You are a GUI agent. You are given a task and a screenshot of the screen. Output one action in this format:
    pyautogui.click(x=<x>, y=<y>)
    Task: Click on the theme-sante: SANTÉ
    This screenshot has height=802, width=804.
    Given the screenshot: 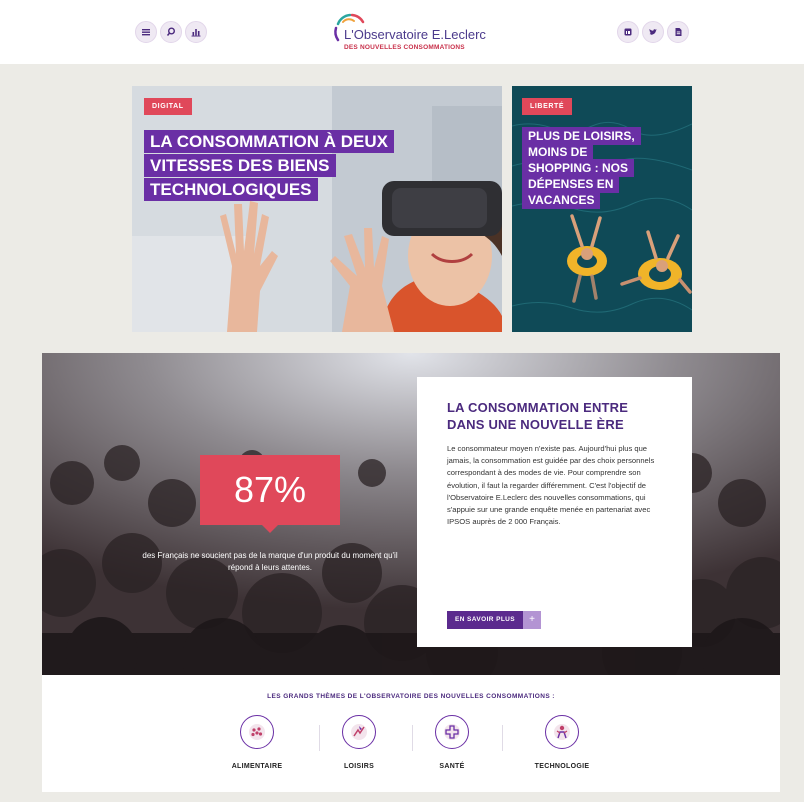 What is the action you would take?
    pyautogui.click(x=452, y=742)
    